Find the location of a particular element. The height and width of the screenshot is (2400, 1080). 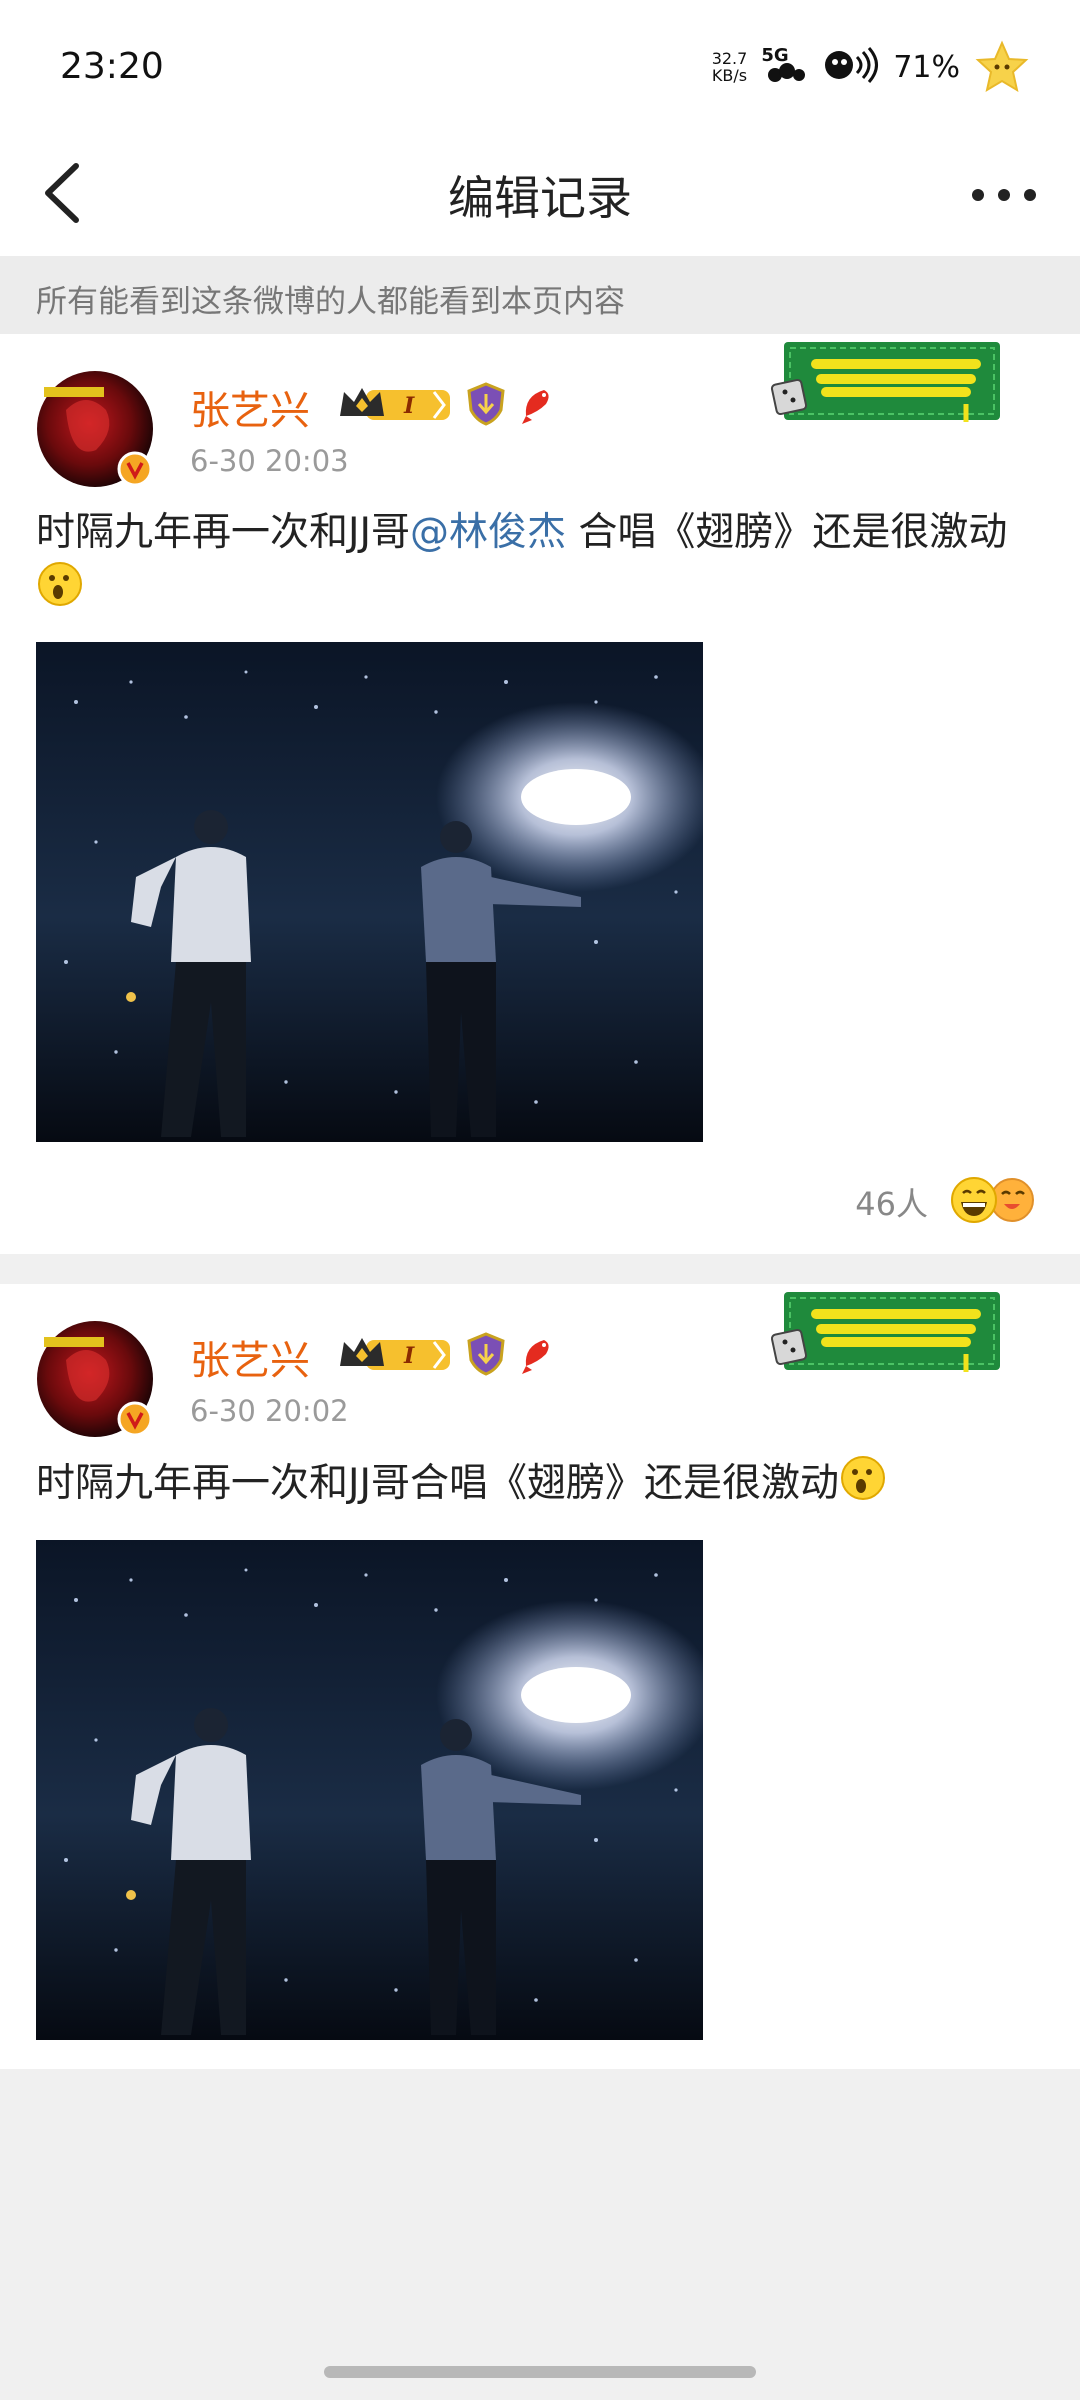

post-text-content: 时隔九年再一次和JJ哥合唱《翅膀》还是很激动 is located at coordinates (438, 1483).